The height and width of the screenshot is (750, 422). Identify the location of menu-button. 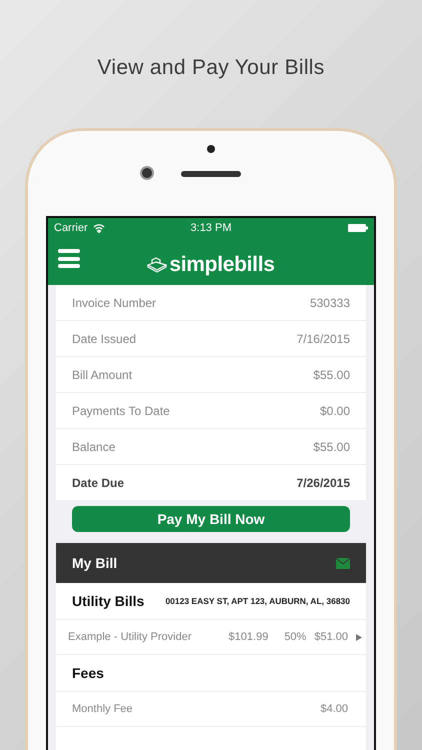
(69, 258).